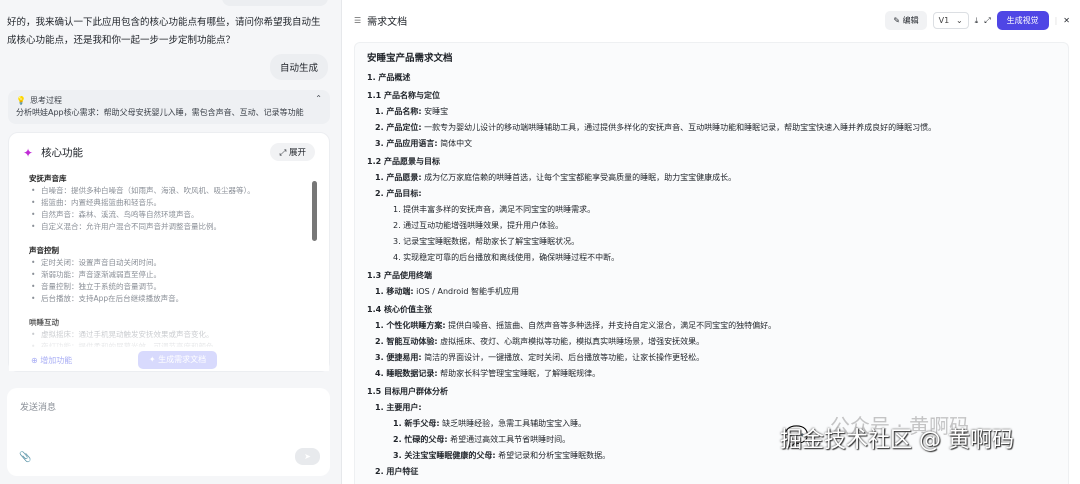 This screenshot has width=1080, height=484. What do you see at coordinates (398, 357) in the screenshot?
I see `doc-item-label: 3. 便捷易用:` at bounding box center [398, 357].